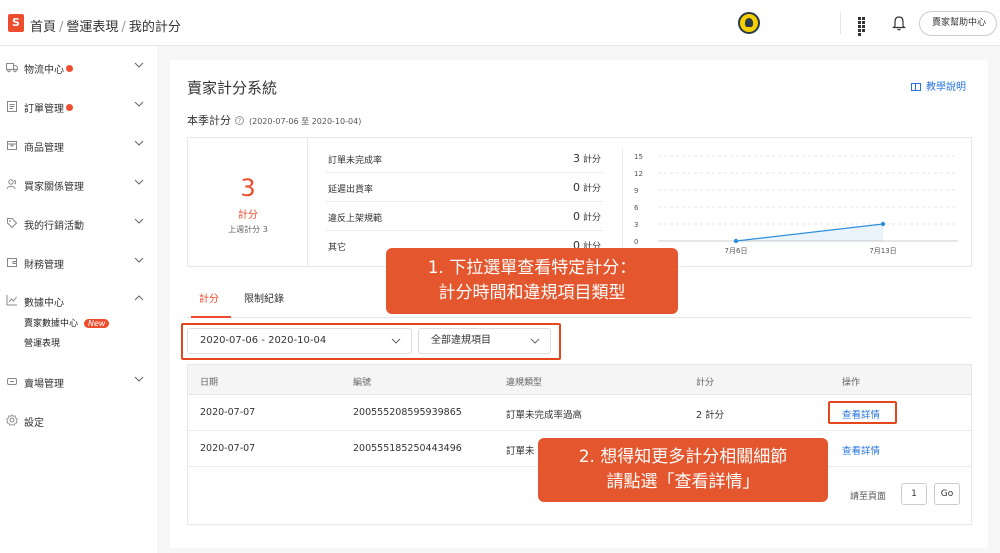  What do you see at coordinates (12, 106) in the screenshot?
I see `clipboard-icon` at bounding box center [12, 106].